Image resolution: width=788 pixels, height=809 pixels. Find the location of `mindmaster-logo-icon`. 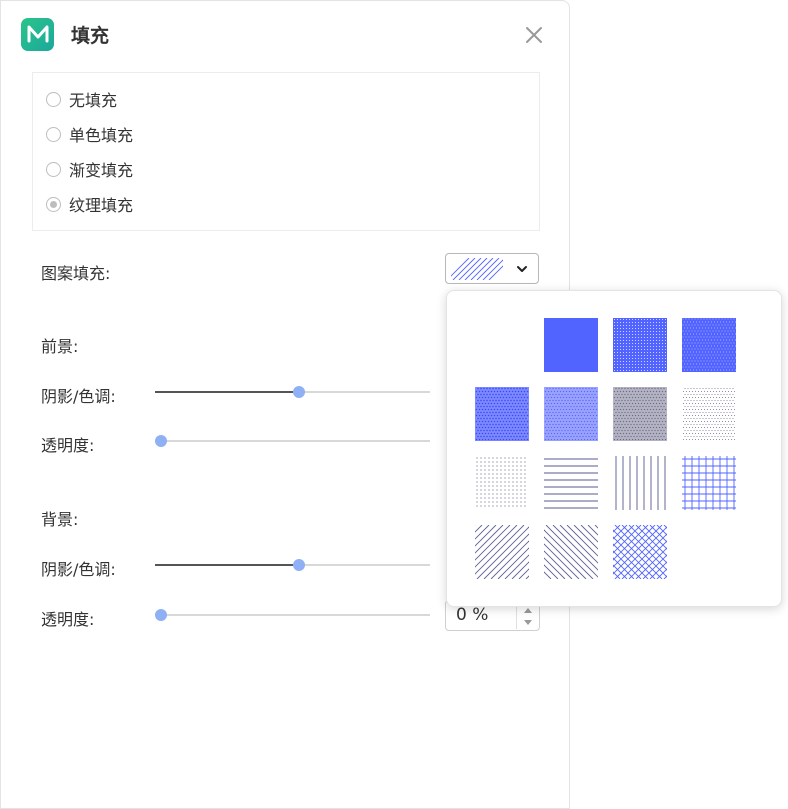

mindmaster-logo-icon is located at coordinates (37, 34).